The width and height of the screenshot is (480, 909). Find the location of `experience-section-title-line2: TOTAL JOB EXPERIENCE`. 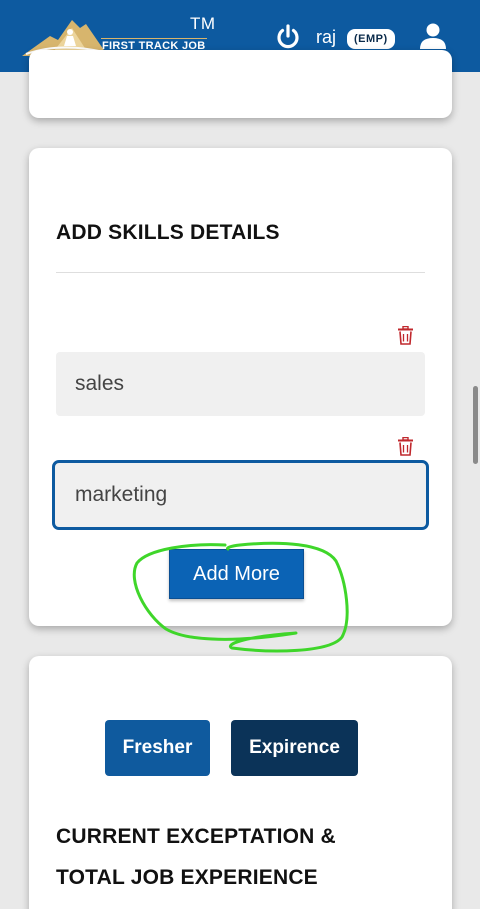

experience-section-title-line2: TOTAL JOB EXPERIENCE is located at coordinates (187, 877).